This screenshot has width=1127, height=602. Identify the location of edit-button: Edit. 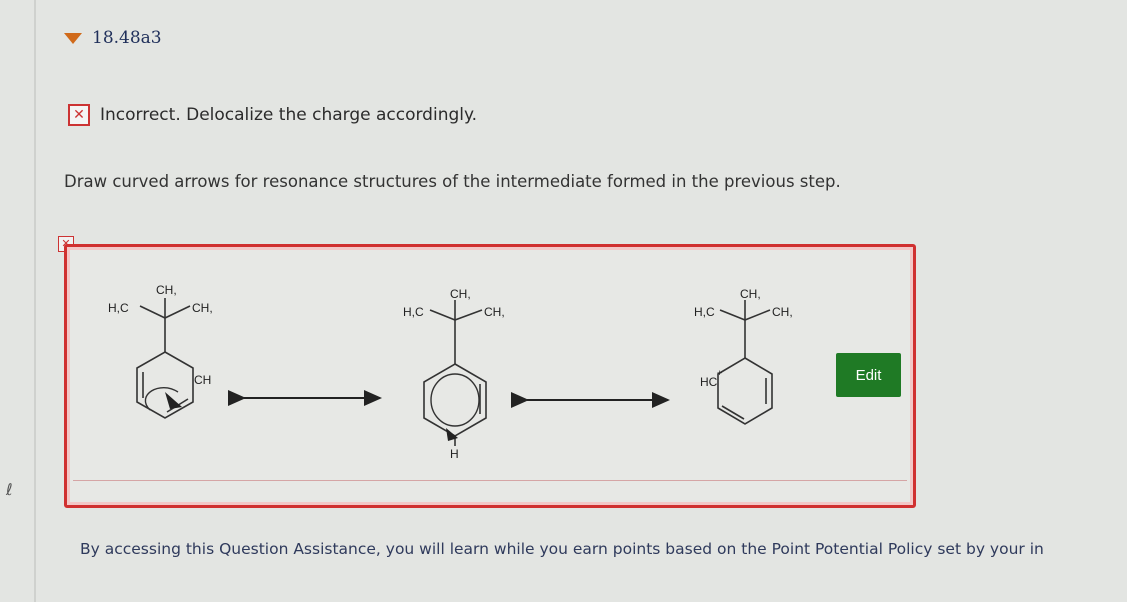
(868, 375).